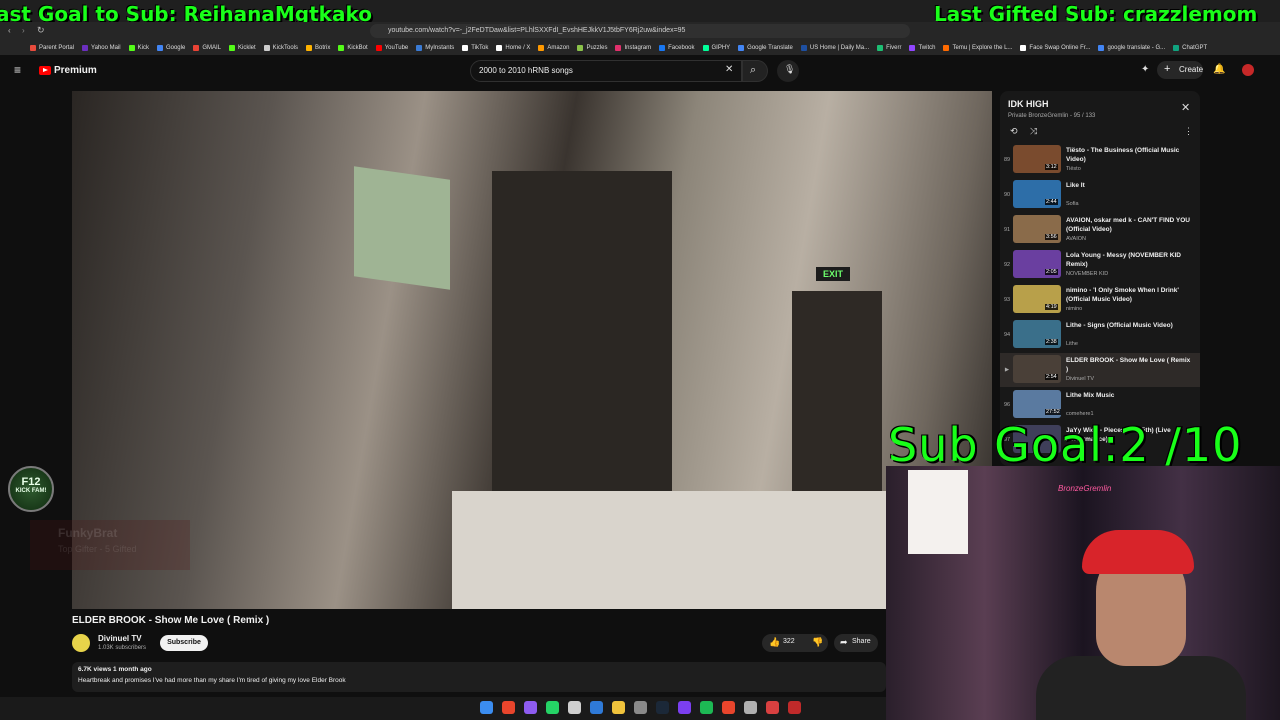  I want to click on share-button: ➦ Share, so click(856, 643).